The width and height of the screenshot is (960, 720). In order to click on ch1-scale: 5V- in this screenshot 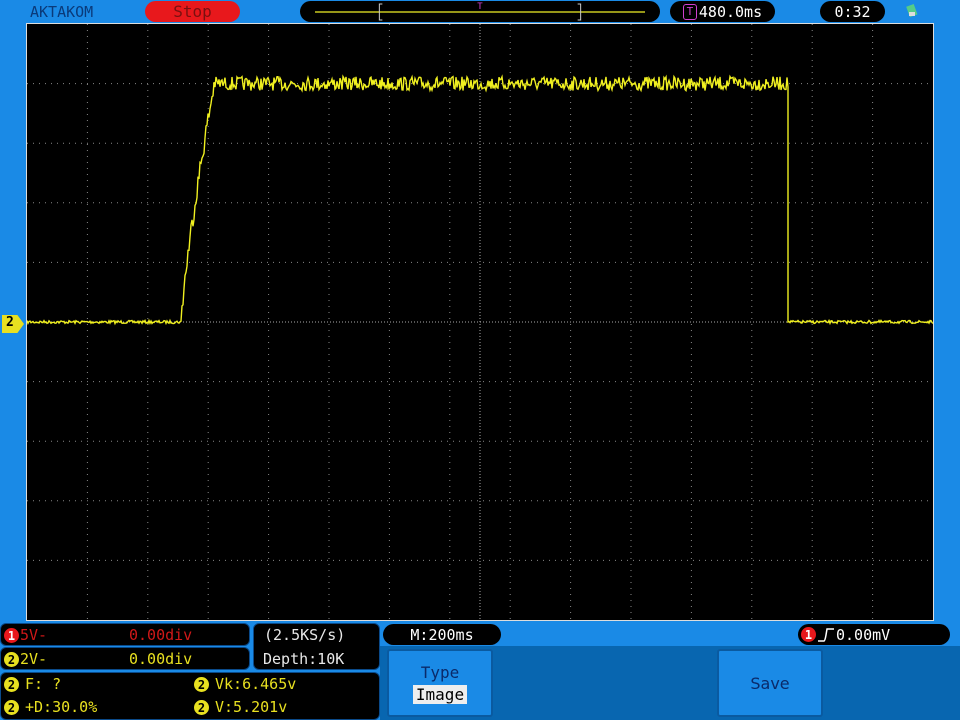, I will do `click(34, 635)`.